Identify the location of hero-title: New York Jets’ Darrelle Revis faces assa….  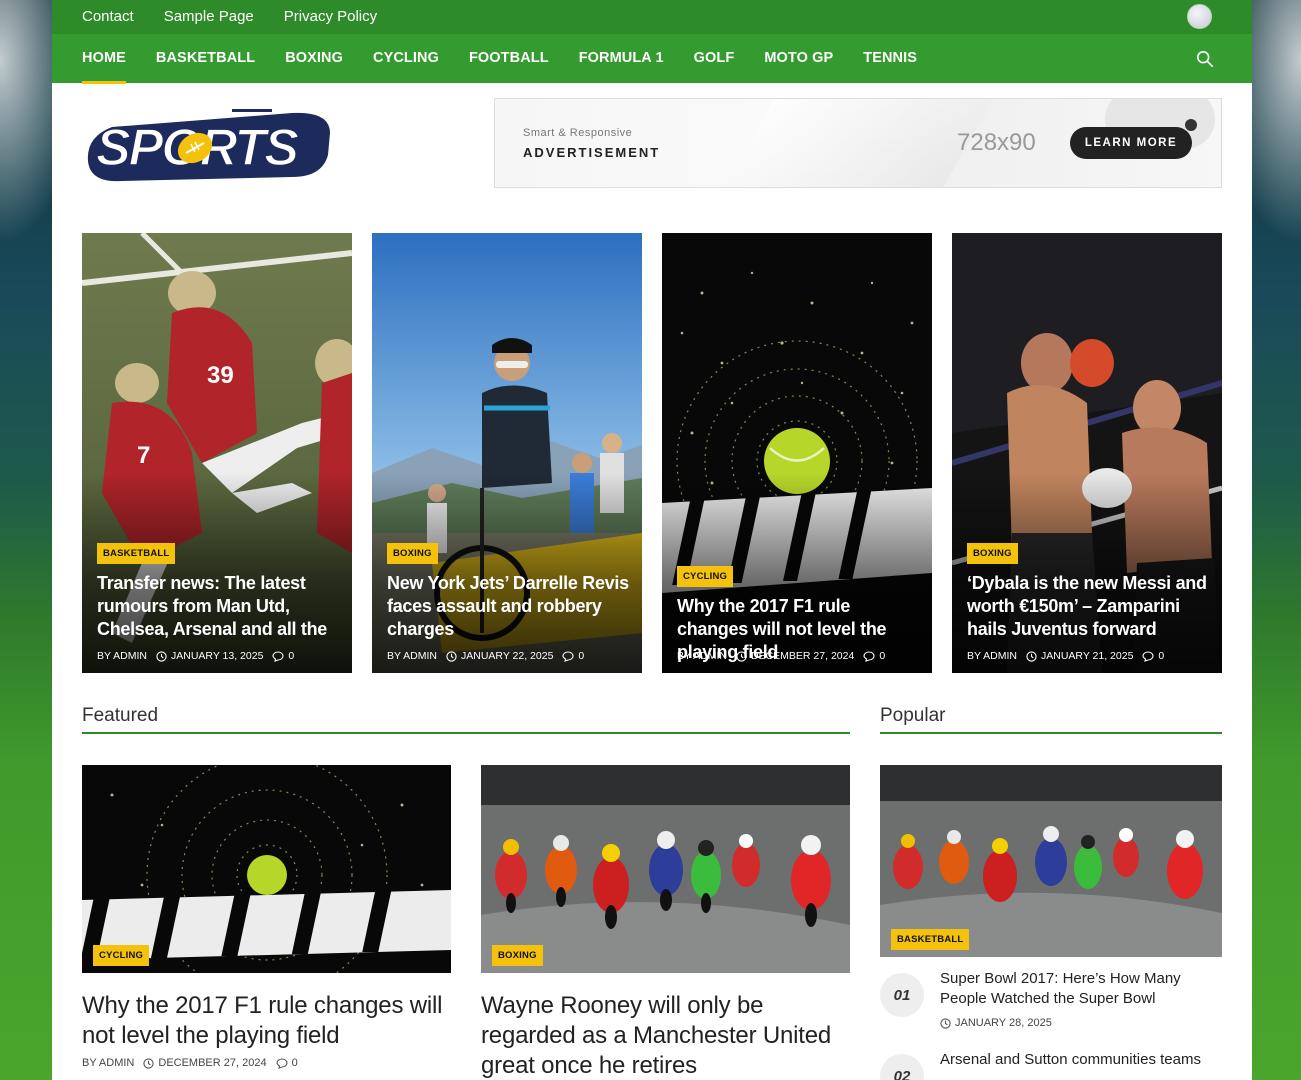
(508, 606).